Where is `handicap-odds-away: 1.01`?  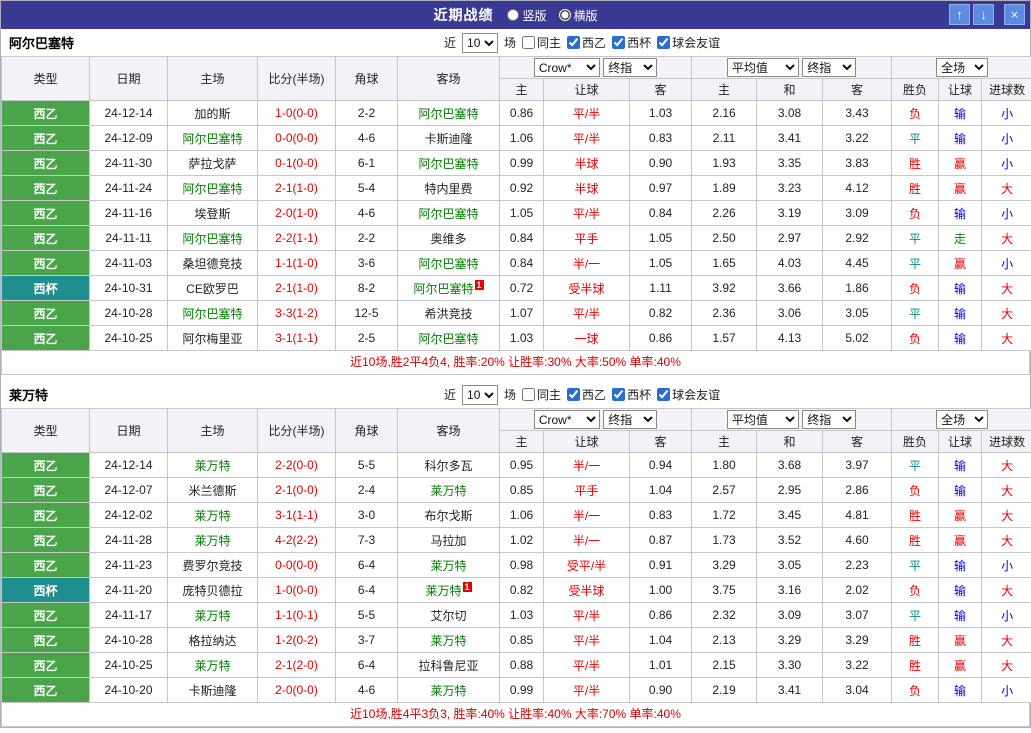 handicap-odds-away: 1.01 is located at coordinates (660, 665).